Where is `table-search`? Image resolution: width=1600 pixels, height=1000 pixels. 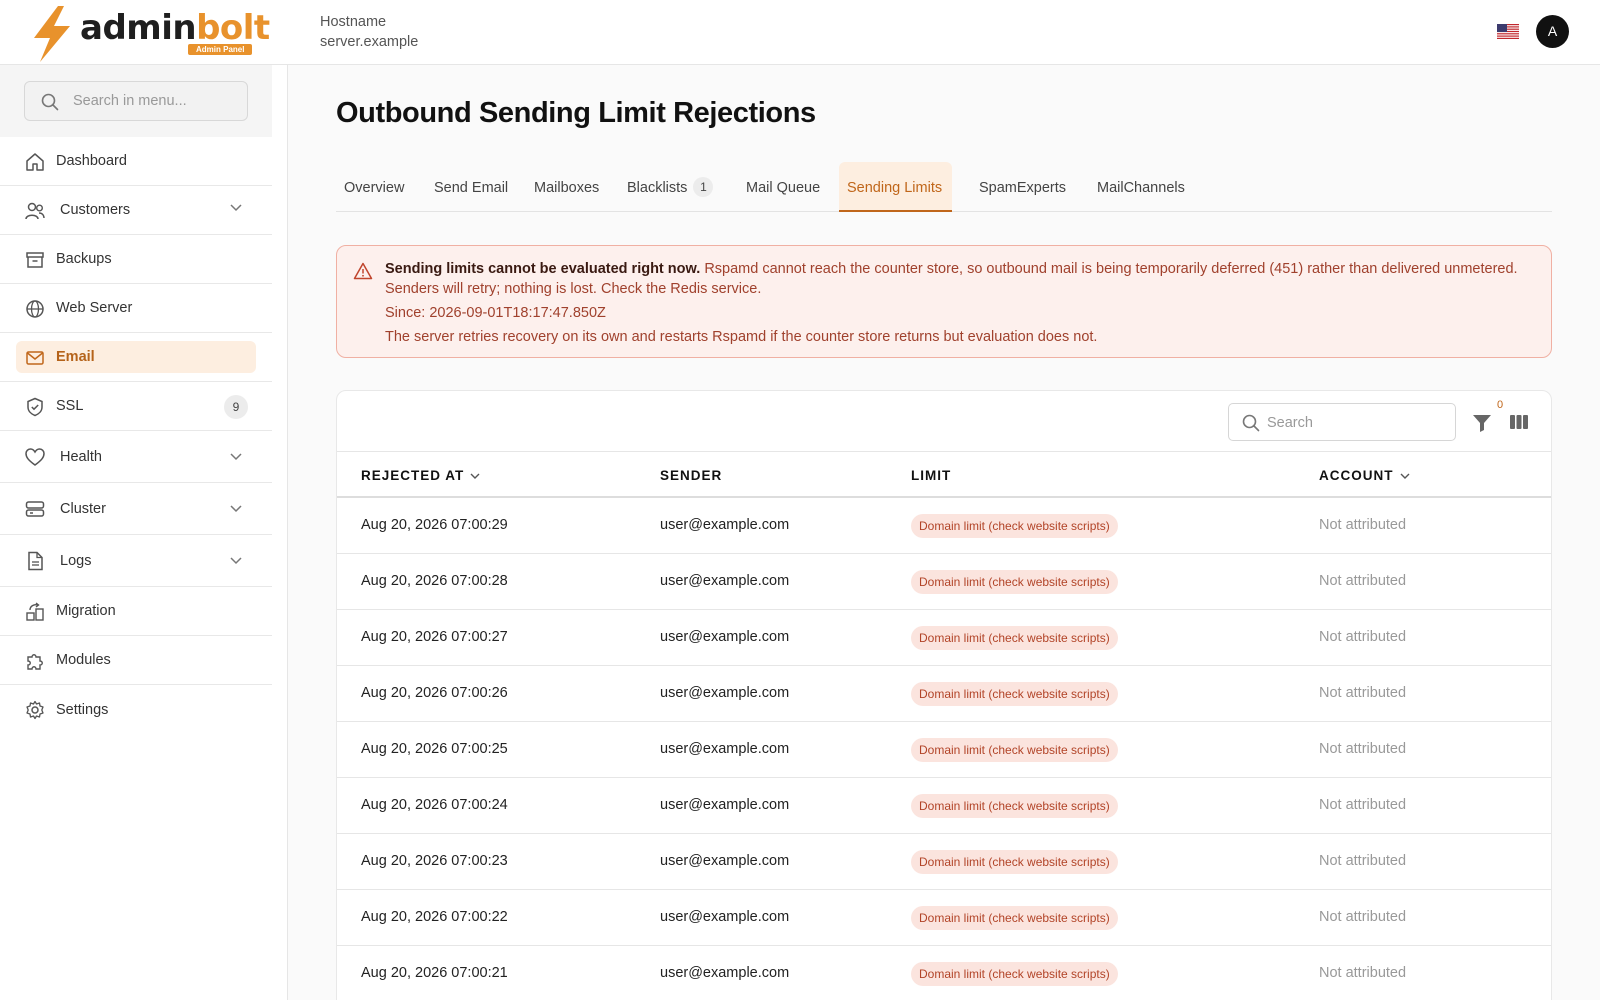
table-search is located at coordinates (1342, 422).